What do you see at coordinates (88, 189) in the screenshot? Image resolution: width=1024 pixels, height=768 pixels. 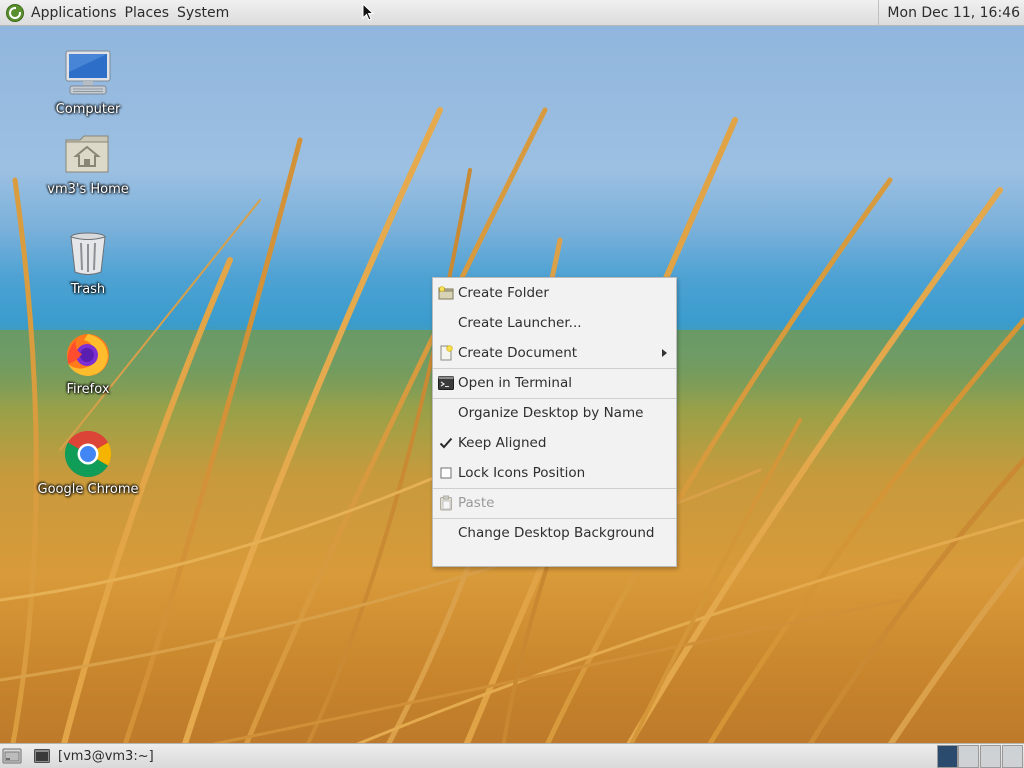 I see `desktop-icon-label: vm3's Home` at bounding box center [88, 189].